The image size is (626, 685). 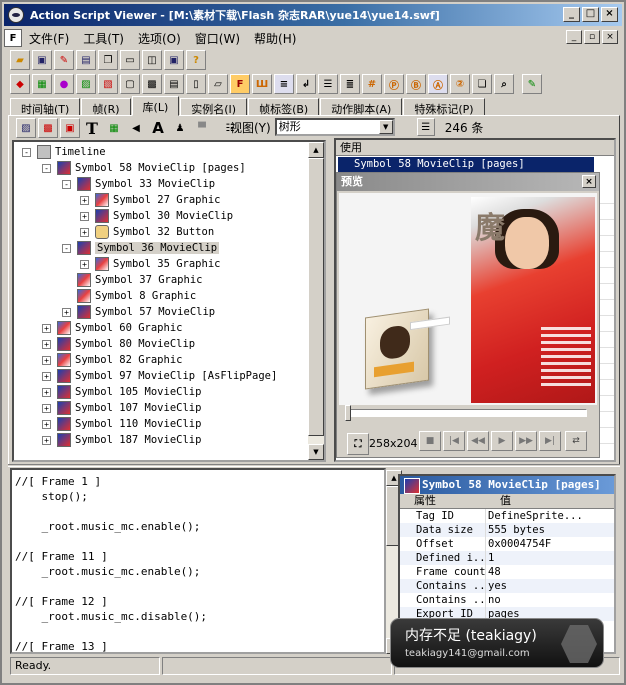 What do you see at coordinates (118, 344) in the screenshot?
I see `tree-item: + Symbol 80 MovieClip` at bounding box center [118, 344].